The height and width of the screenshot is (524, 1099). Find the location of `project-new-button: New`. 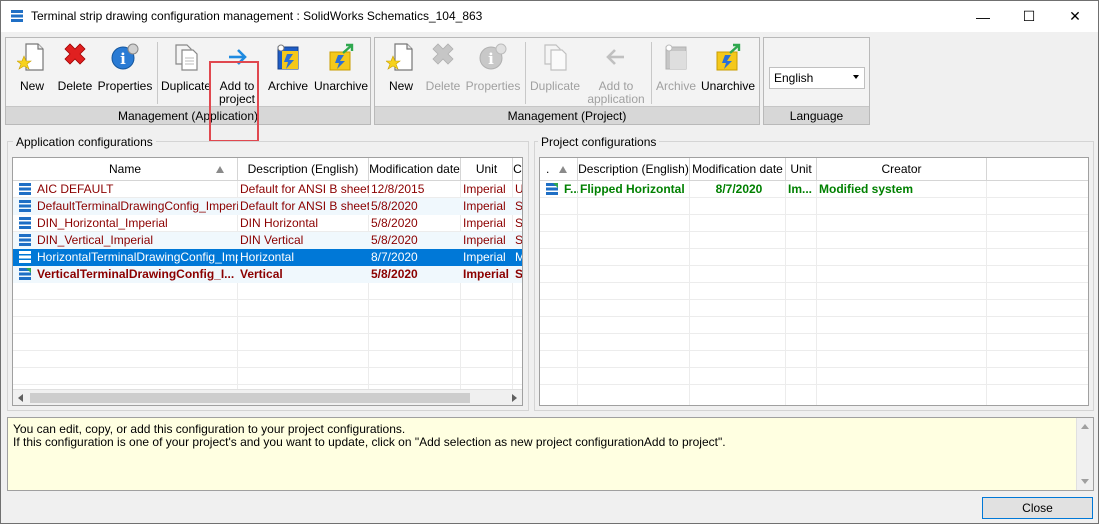

project-new-button: New is located at coordinates (401, 72).